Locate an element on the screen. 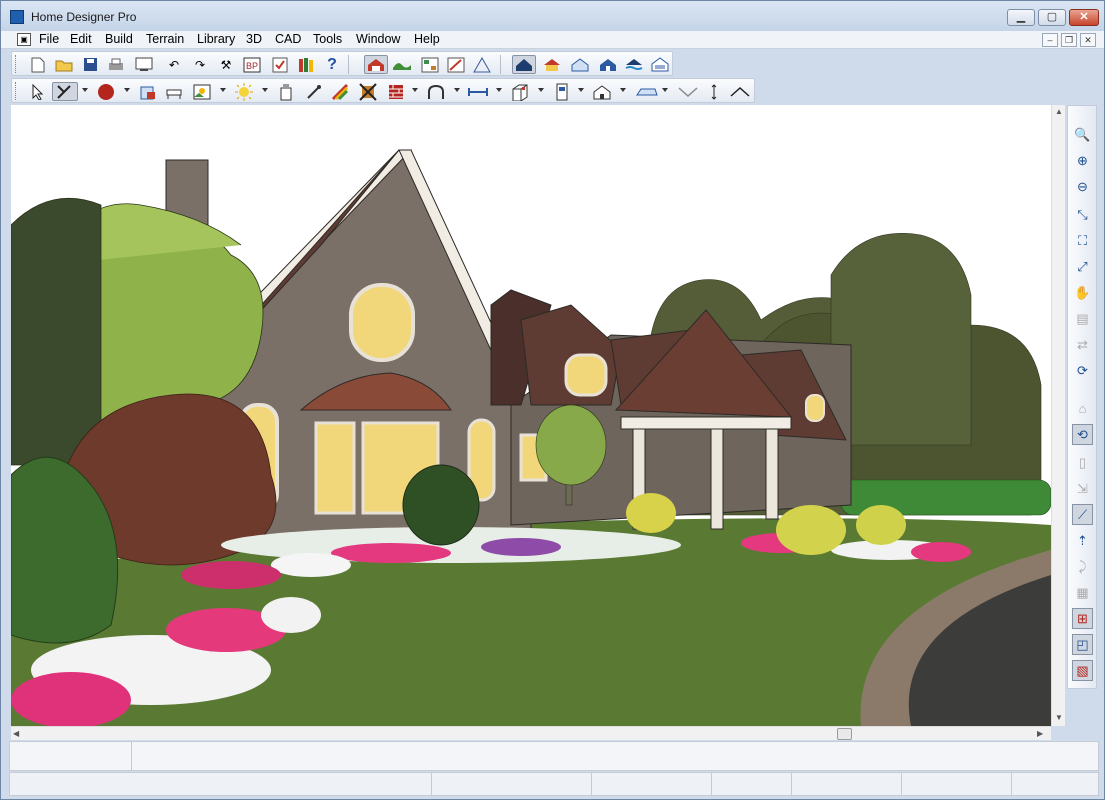  menu-help: Help is located at coordinates (427, 39).